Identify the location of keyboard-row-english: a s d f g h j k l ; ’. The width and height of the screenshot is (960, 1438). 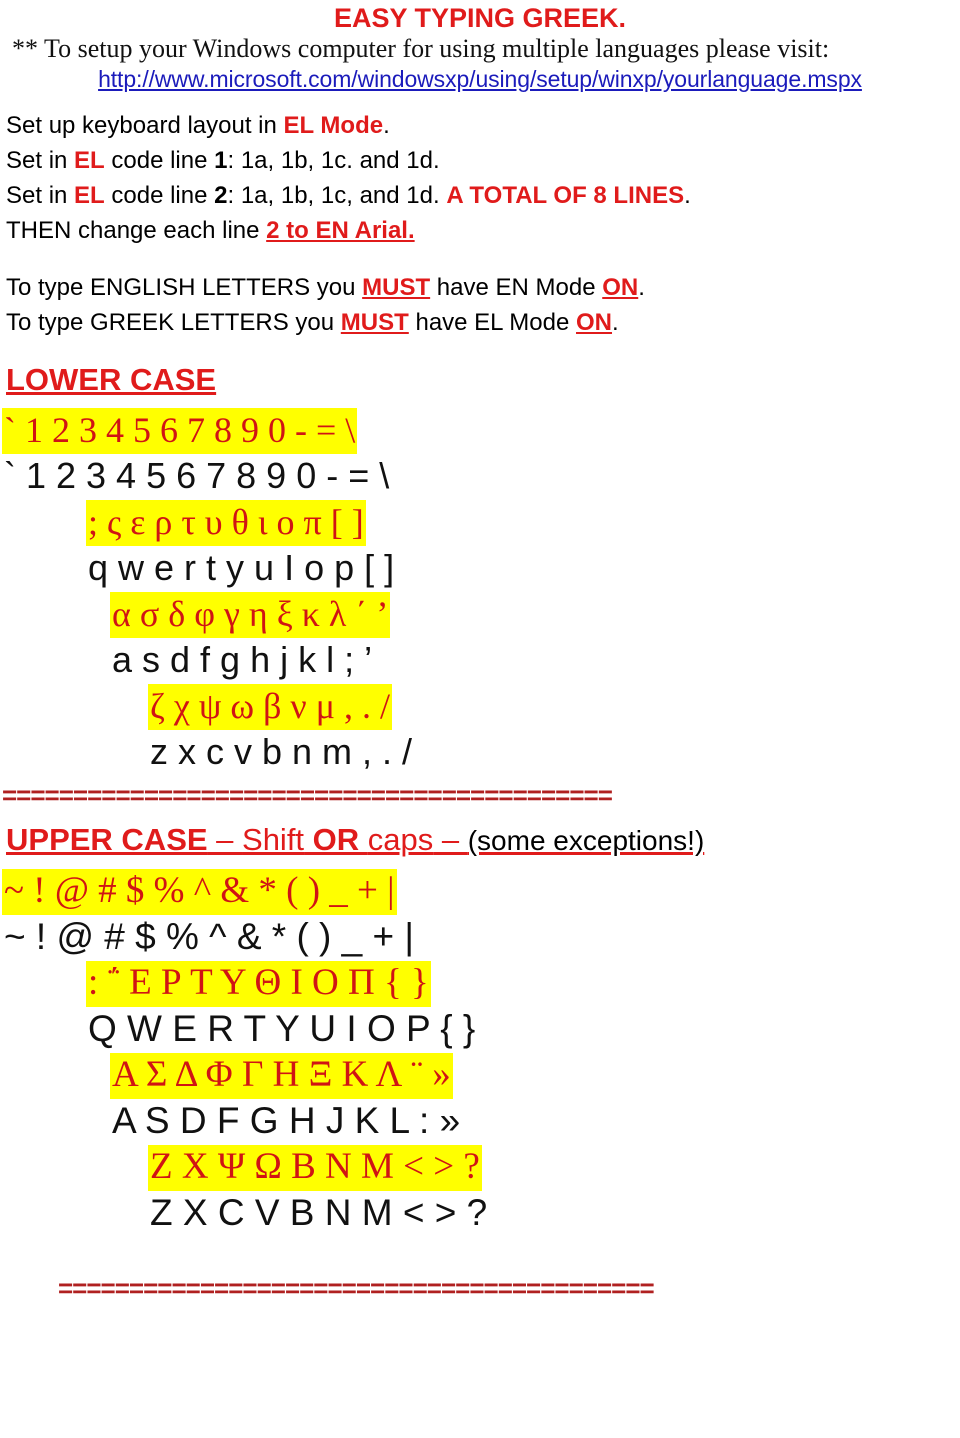
(480, 660).